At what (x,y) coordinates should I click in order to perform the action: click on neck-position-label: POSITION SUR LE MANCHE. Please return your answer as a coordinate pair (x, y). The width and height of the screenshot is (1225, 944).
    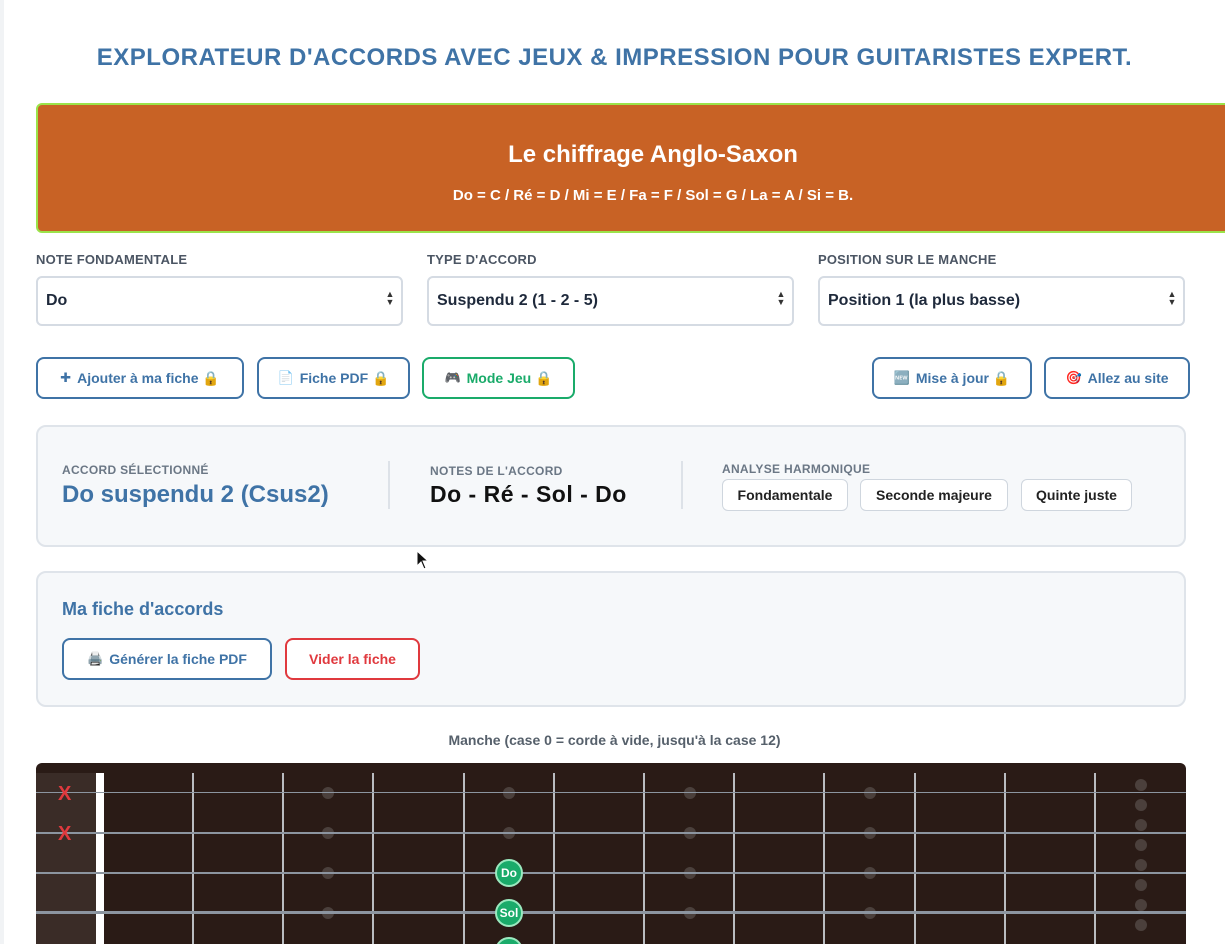
    Looking at the image, I should click on (907, 259).